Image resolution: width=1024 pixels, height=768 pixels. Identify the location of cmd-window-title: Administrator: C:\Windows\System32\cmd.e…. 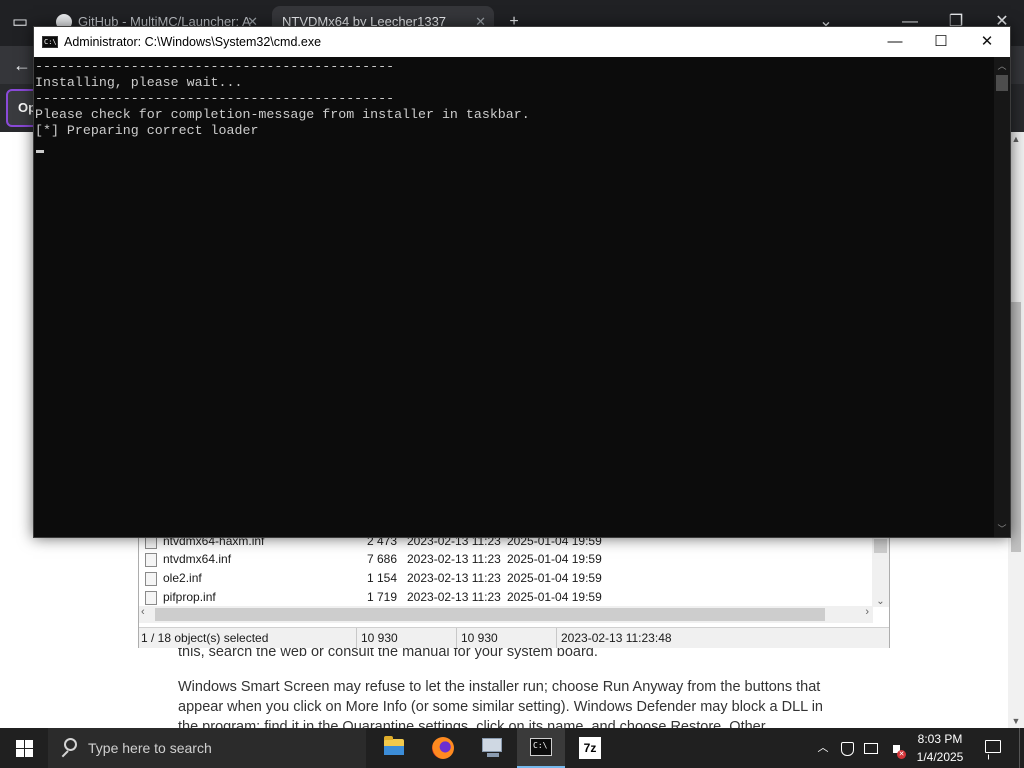
(193, 42).